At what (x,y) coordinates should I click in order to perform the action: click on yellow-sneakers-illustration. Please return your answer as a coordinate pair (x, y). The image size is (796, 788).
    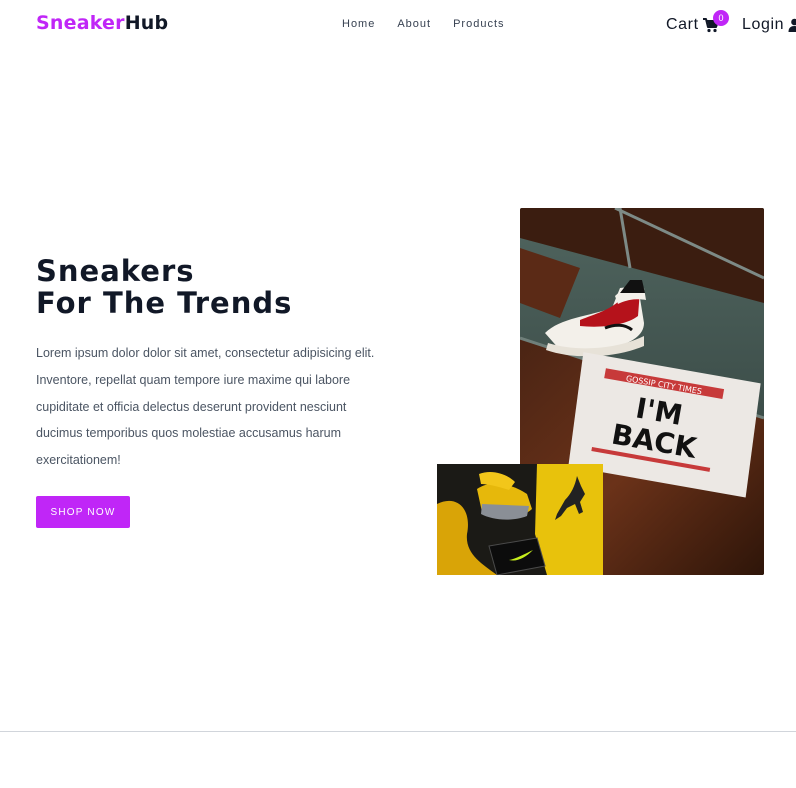
    Looking at the image, I should click on (520, 519).